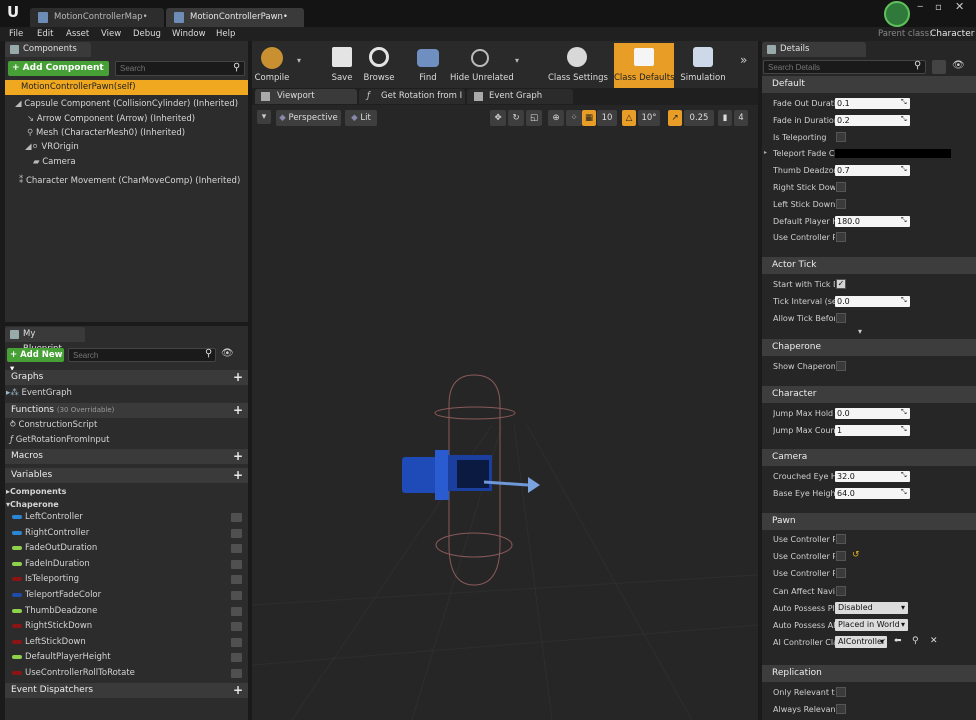 This screenshot has height=720, width=976. Describe the element at coordinates (45, 34) in the screenshot. I see `menu-edit: Edit` at that location.